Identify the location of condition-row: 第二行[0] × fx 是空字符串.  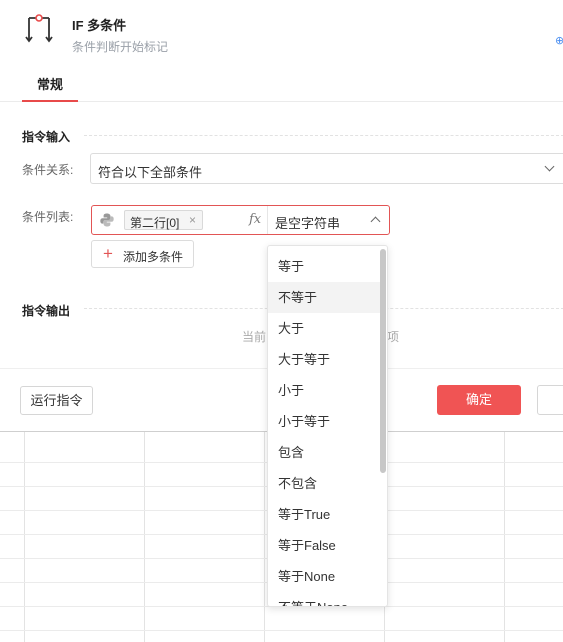
(240, 220).